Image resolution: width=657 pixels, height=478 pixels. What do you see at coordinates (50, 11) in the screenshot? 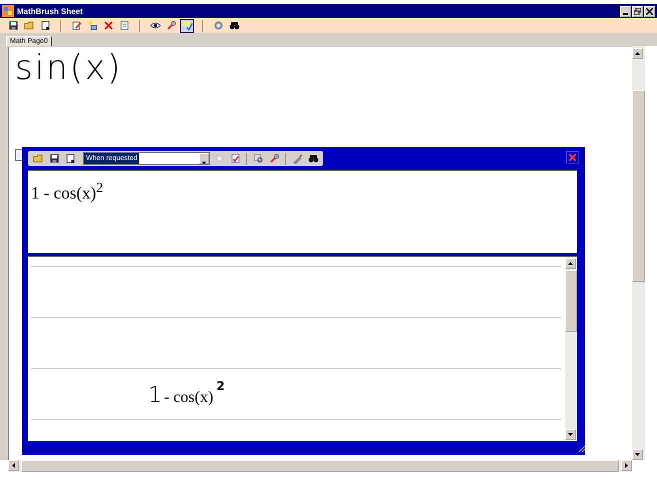
I see `window-title: MathBrush Sheet` at bounding box center [50, 11].